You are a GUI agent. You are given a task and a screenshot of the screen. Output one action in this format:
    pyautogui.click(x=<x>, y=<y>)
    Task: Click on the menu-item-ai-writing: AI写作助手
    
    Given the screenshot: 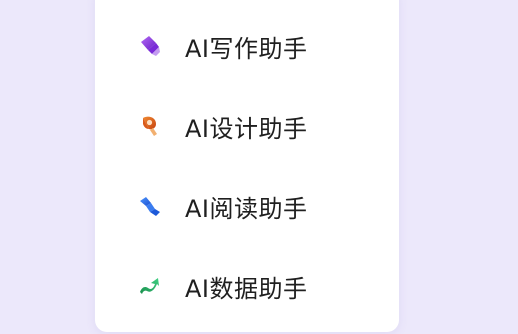 What is the action you would take?
    pyautogui.click(x=247, y=46)
    